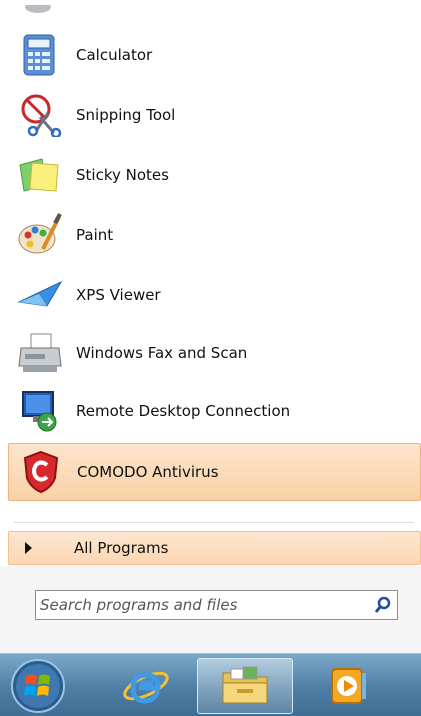 The width and height of the screenshot is (421, 716). What do you see at coordinates (214, 522) in the screenshot?
I see `menu-separator` at bounding box center [214, 522].